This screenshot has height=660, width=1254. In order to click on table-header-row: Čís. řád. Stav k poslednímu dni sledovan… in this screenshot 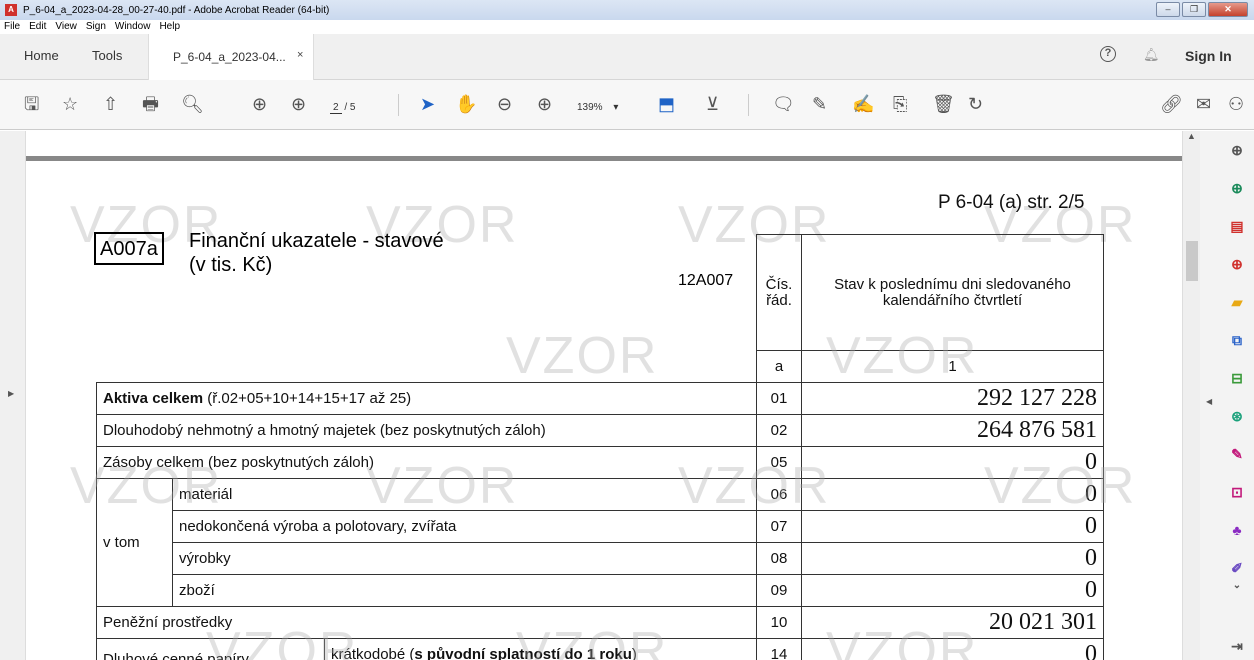, I will do `click(600, 292)`.